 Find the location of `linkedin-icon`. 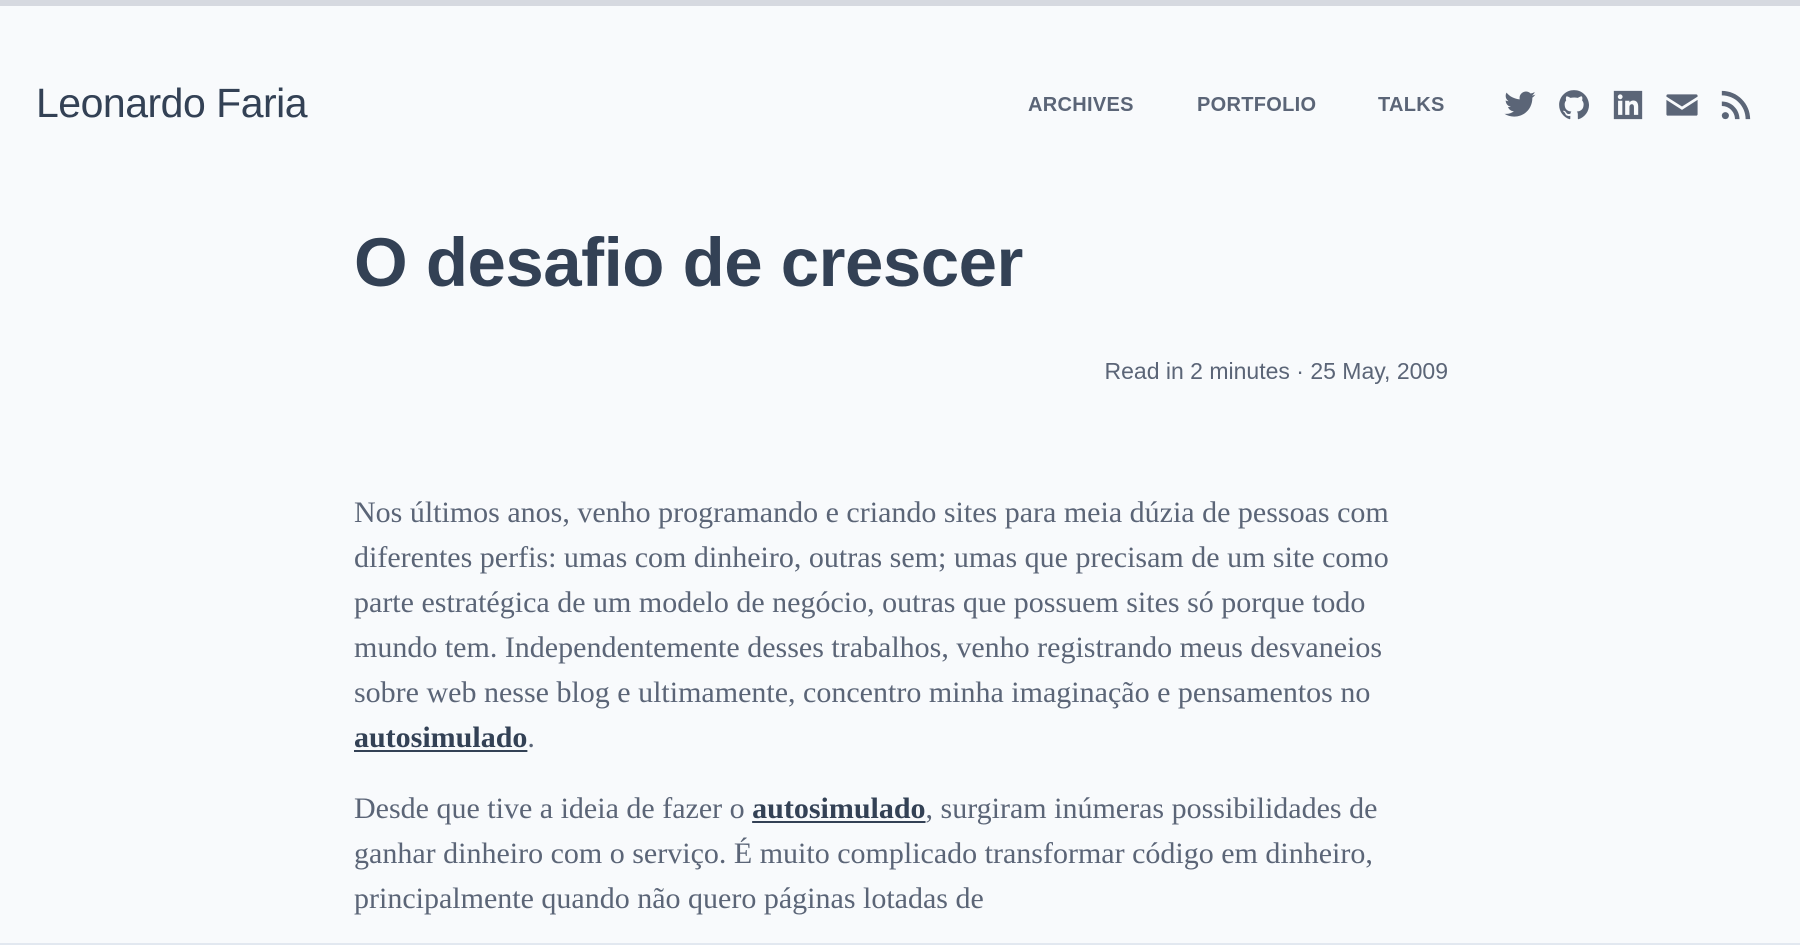

linkedin-icon is located at coordinates (1628, 105).